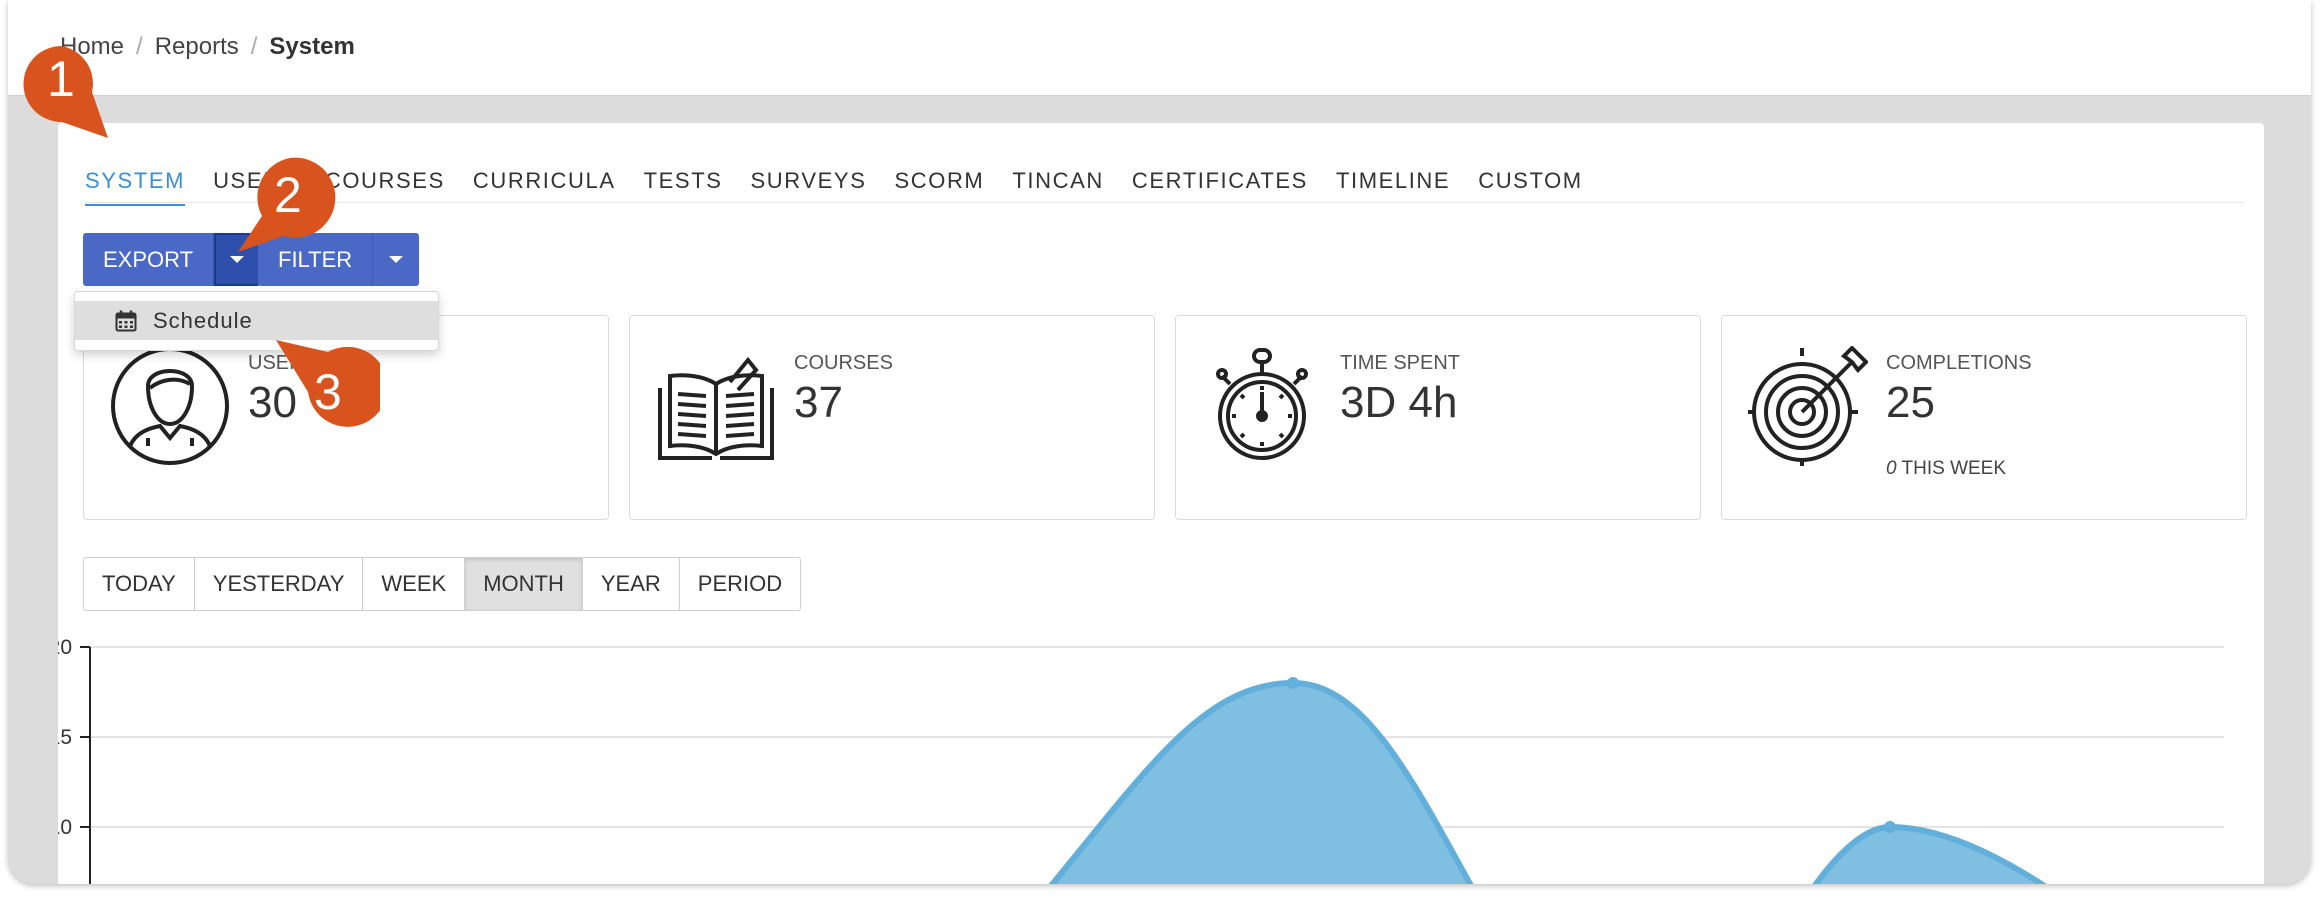 The width and height of the screenshot is (2324, 903). I want to click on callout-2: 2, so click(280, 208).